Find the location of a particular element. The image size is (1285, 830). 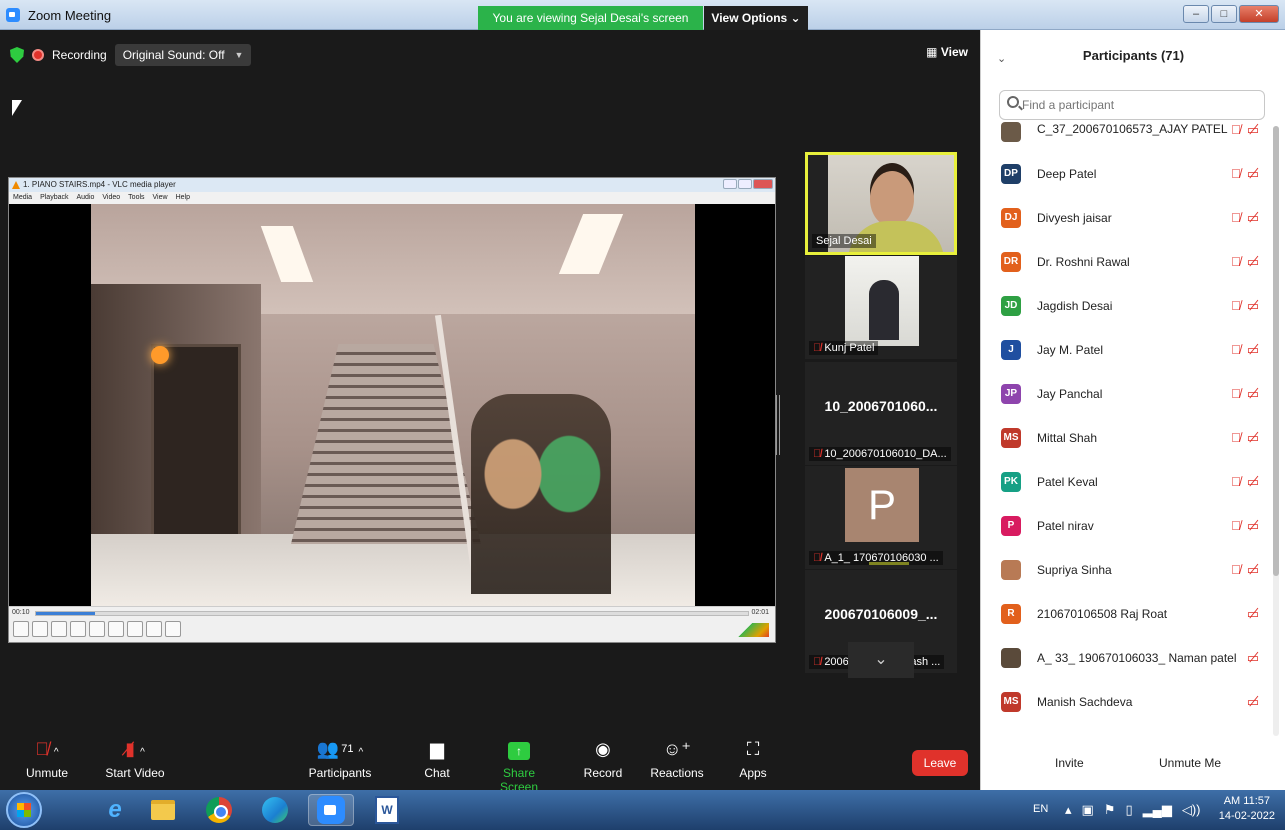

participant-search-input is located at coordinates (1132, 105).